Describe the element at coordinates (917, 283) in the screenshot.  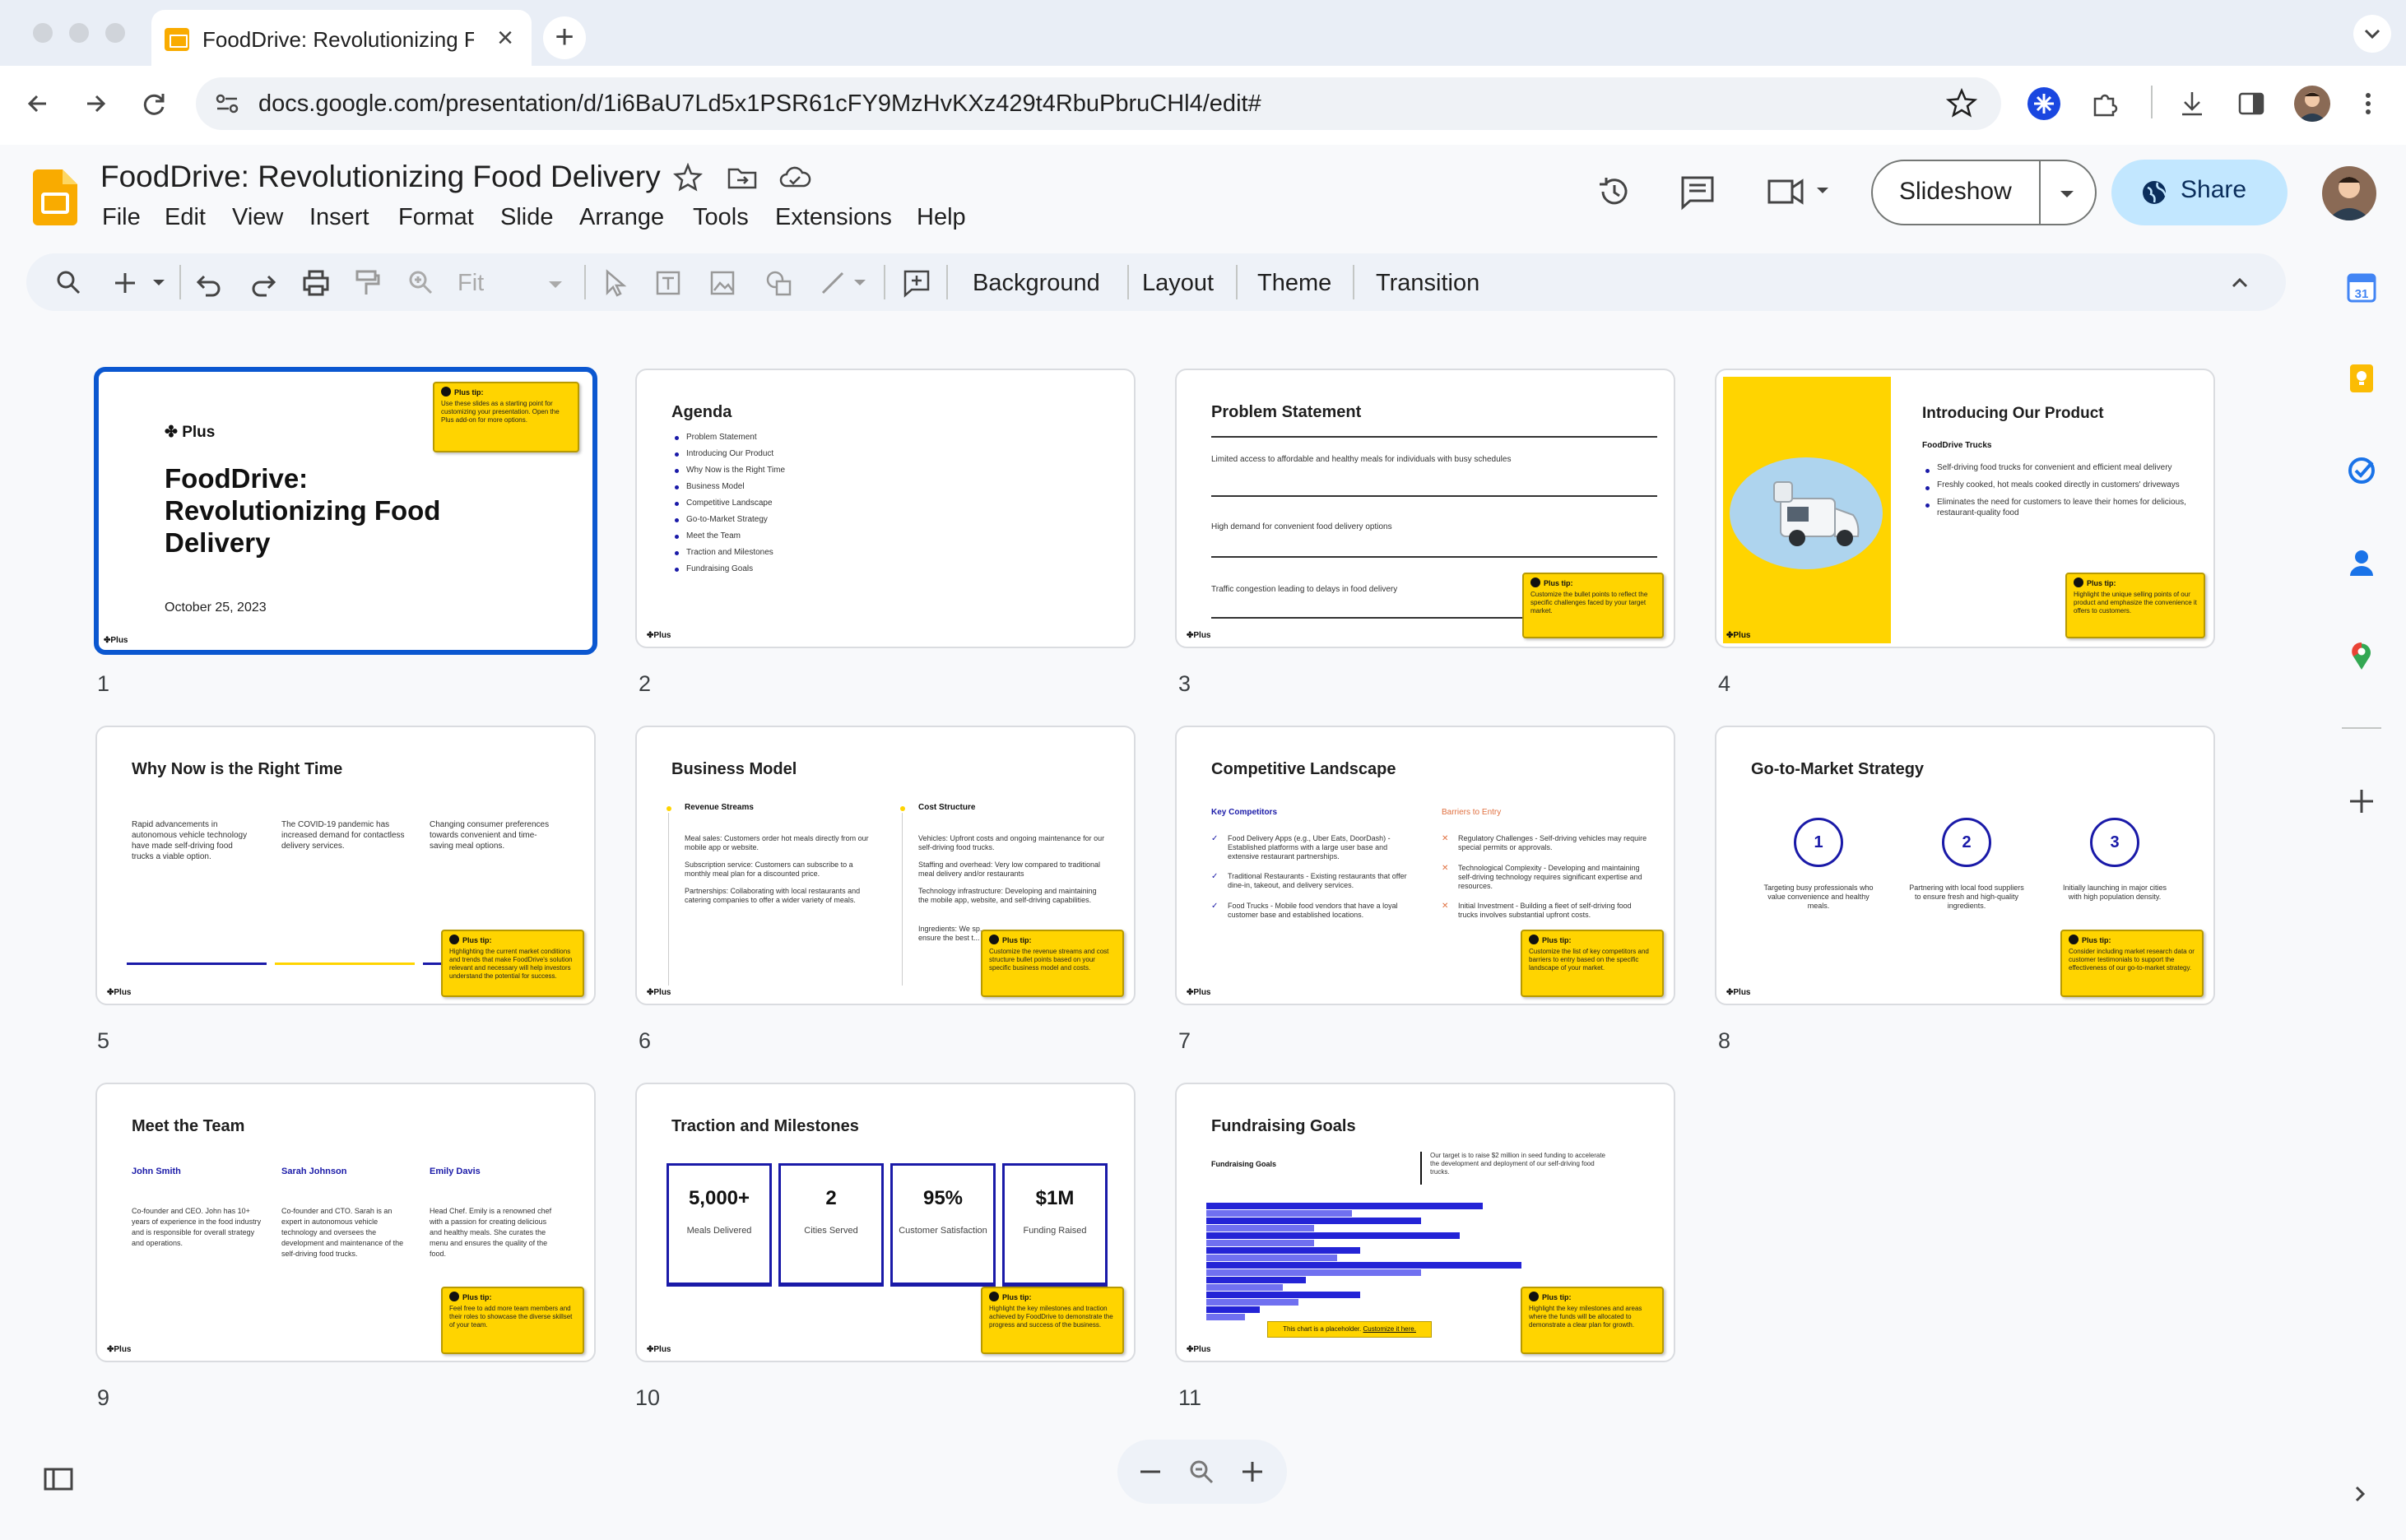
I see `add-comment-icon` at that location.